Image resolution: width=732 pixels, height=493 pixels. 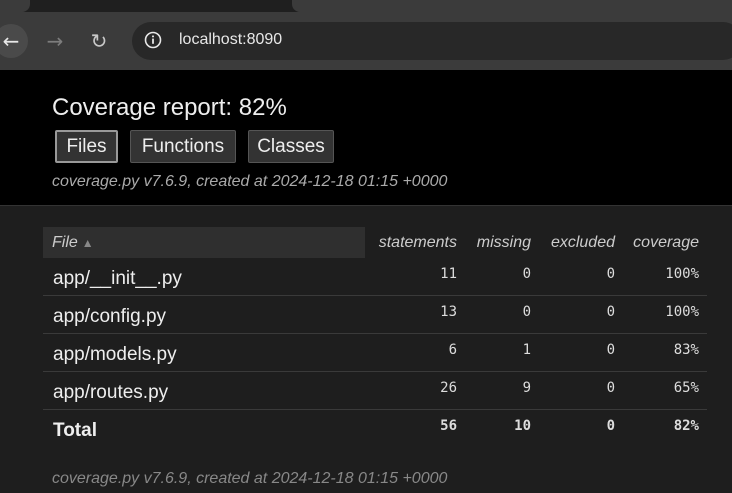 What do you see at coordinates (432, 41) in the screenshot?
I see `address-bar: localhost:8090` at bounding box center [432, 41].